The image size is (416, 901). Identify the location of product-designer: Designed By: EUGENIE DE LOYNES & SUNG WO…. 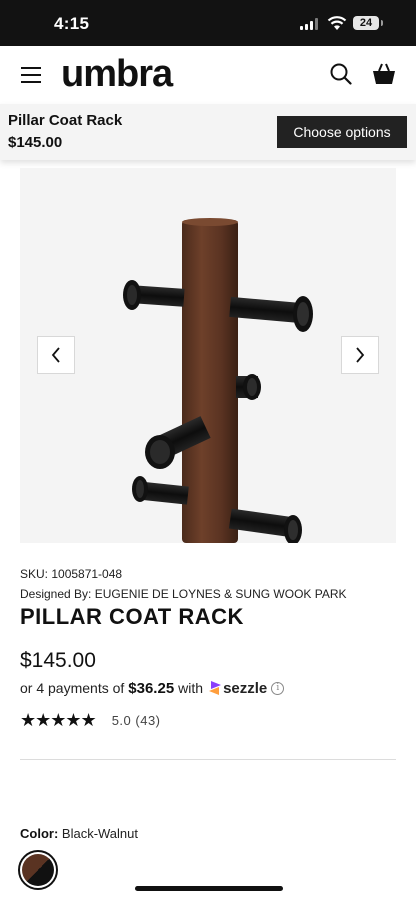
(183, 594).